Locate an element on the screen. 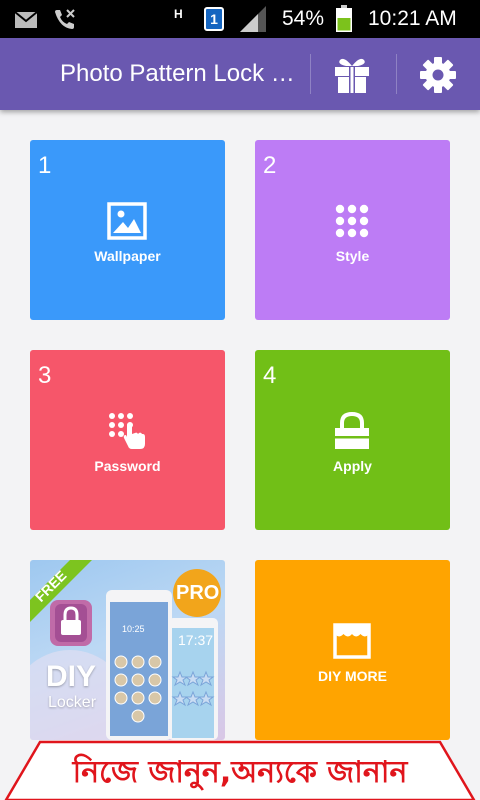 Image resolution: width=480 pixels, height=800 pixels. banner-text: নিজে জানুন,অন্যকে জানান is located at coordinates (240, 772).